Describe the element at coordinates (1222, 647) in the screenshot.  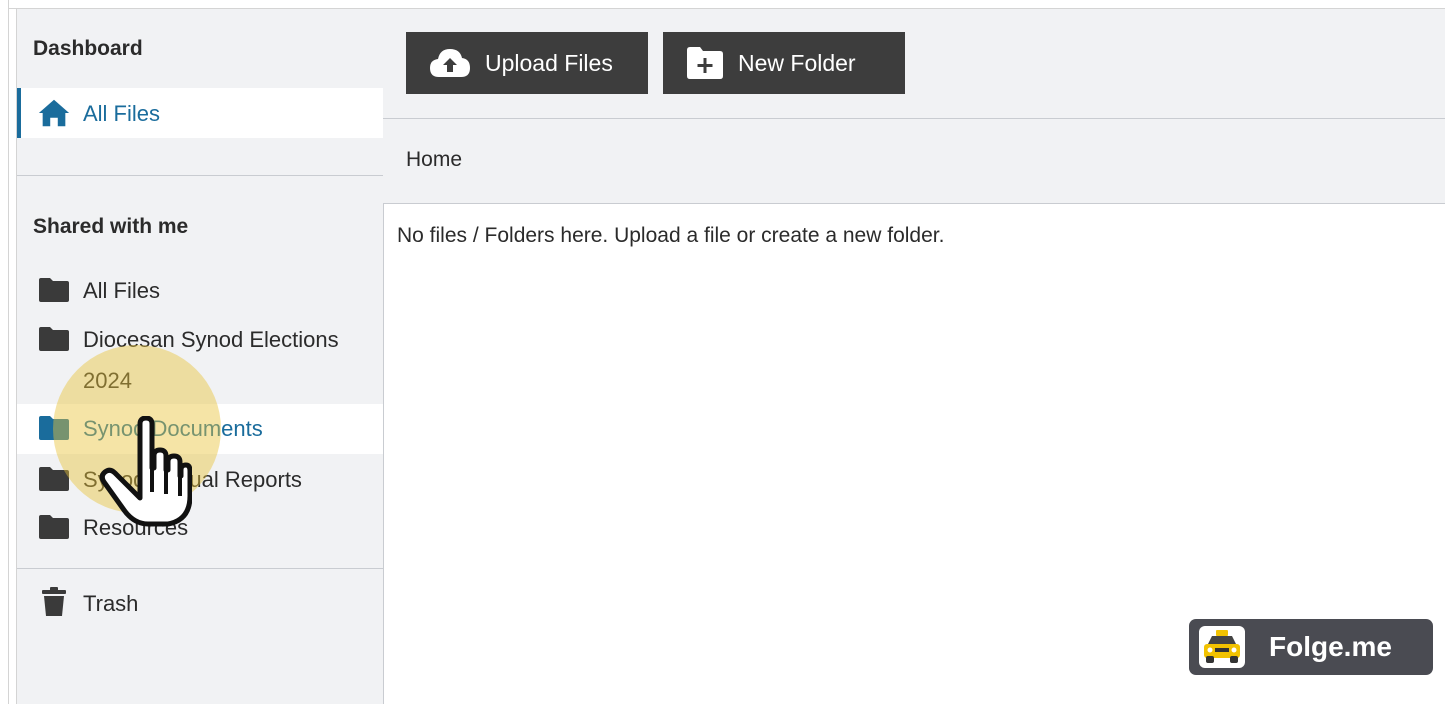
I see `taxi-logo-icon` at that location.